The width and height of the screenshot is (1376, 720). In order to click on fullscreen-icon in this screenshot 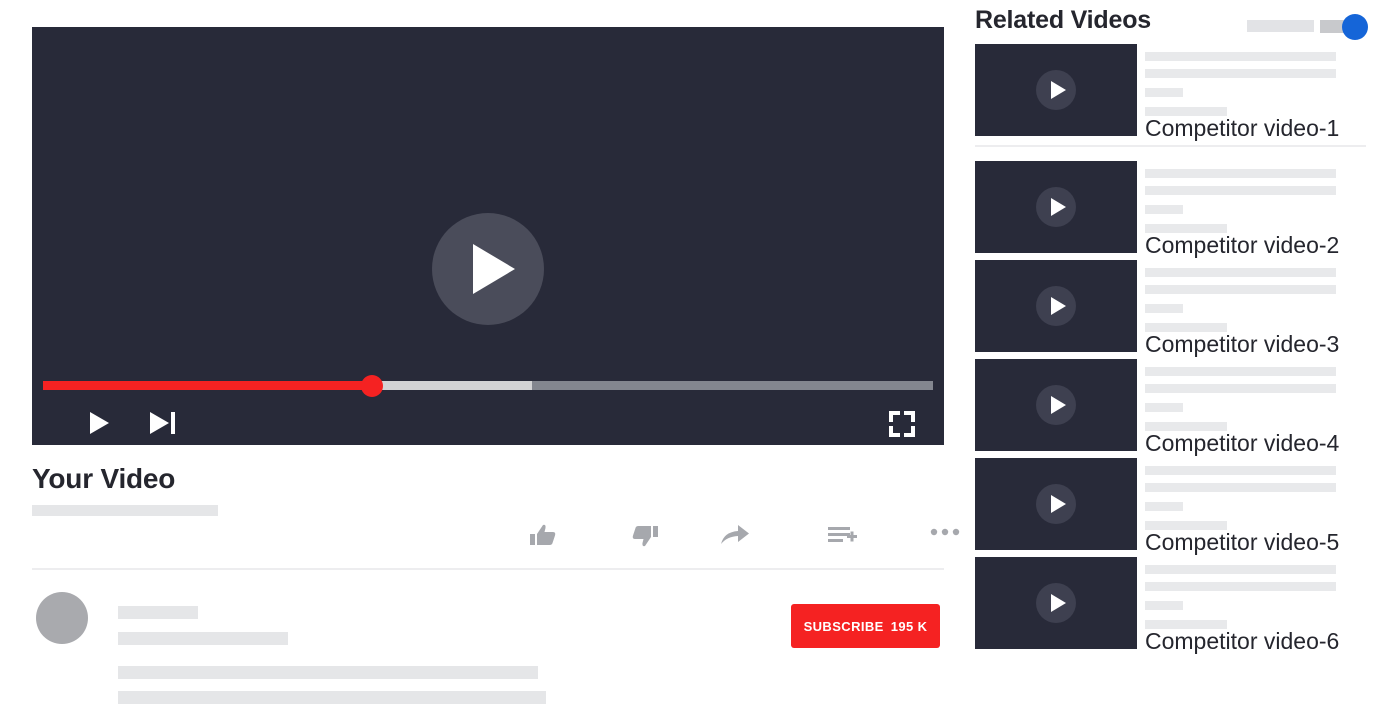, I will do `click(902, 424)`.